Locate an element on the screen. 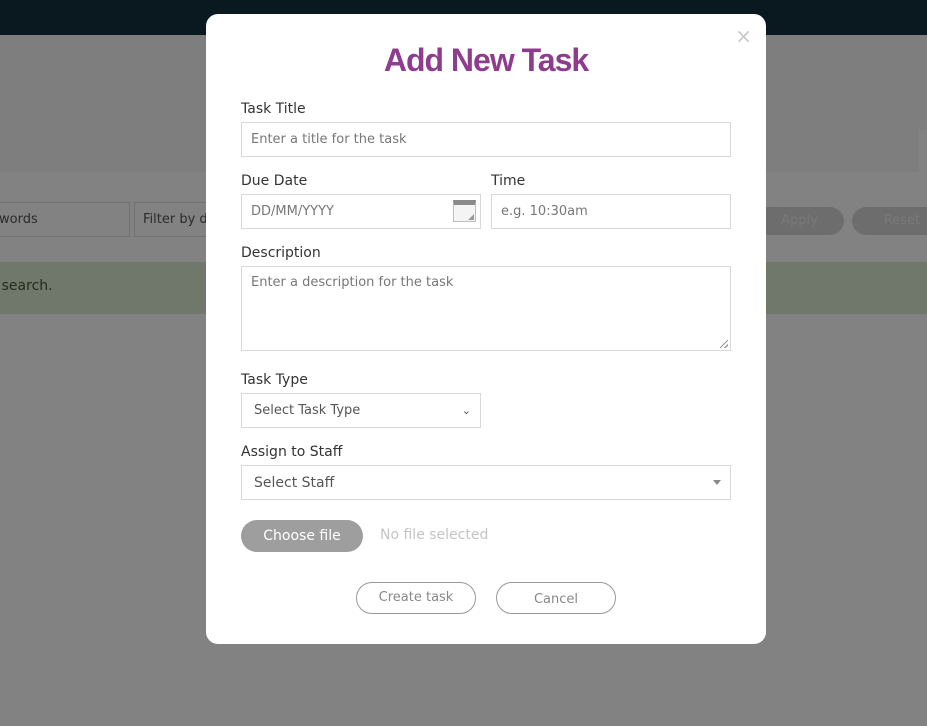  due-date-label: Due Date is located at coordinates (274, 181).